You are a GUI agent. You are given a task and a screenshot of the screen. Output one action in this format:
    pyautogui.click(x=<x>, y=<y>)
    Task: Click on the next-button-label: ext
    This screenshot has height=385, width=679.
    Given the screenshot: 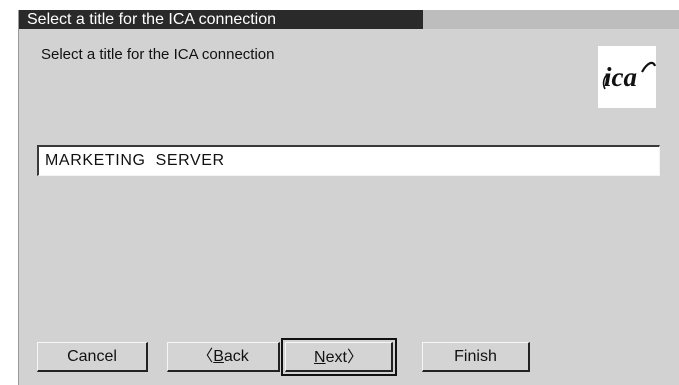 What is the action you would take?
    pyautogui.click(x=336, y=357)
    